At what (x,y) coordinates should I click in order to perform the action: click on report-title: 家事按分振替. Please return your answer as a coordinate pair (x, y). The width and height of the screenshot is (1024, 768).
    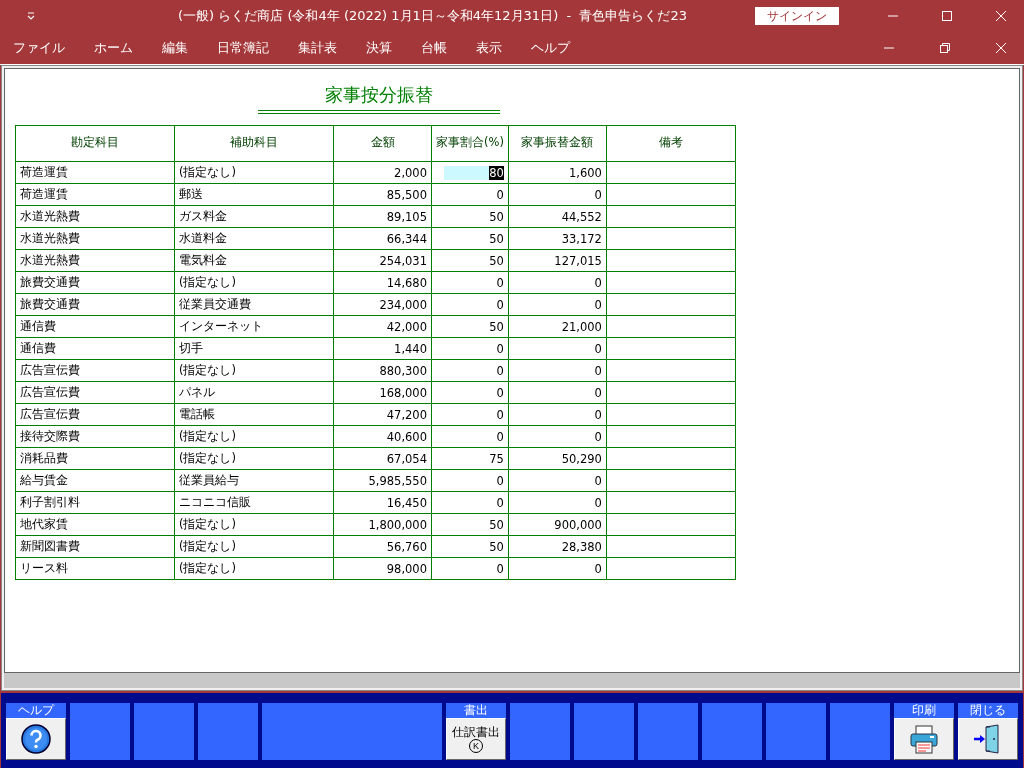
    Looking at the image, I should click on (379, 98).